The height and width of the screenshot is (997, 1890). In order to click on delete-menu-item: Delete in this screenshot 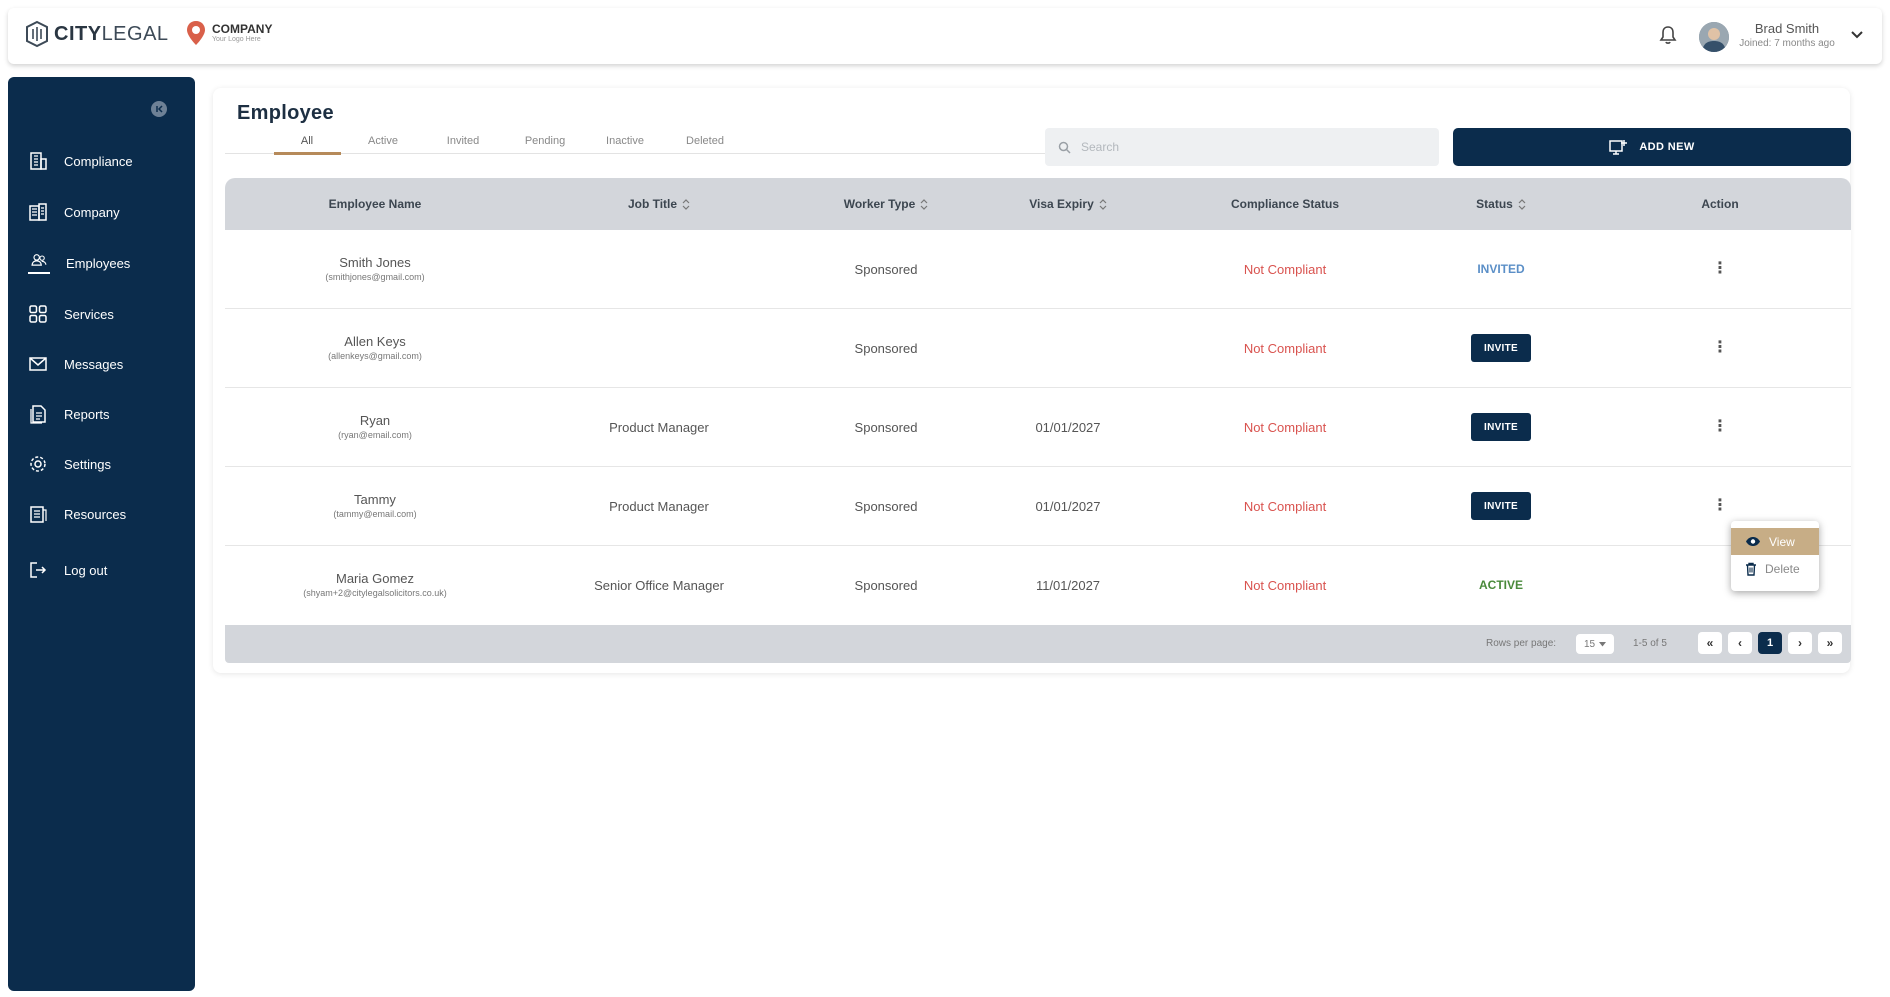, I will do `click(1775, 568)`.